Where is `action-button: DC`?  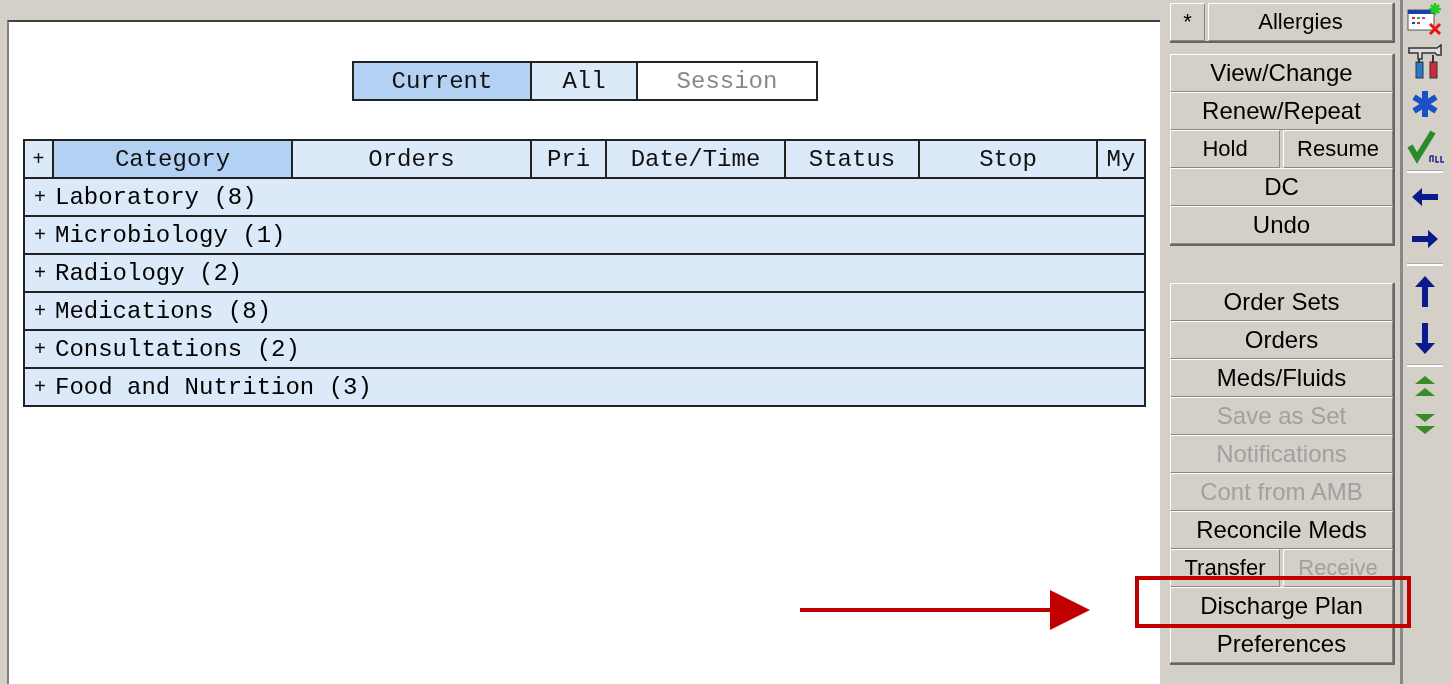 action-button: DC is located at coordinates (1281, 187).